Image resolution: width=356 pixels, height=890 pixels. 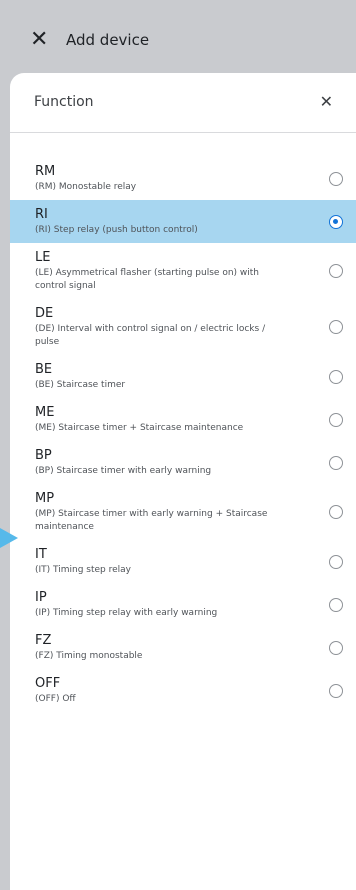 What do you see at coordinates (44, 313) in the screenshot?
I see `option-code: DE` at bounding box center [44, 313].